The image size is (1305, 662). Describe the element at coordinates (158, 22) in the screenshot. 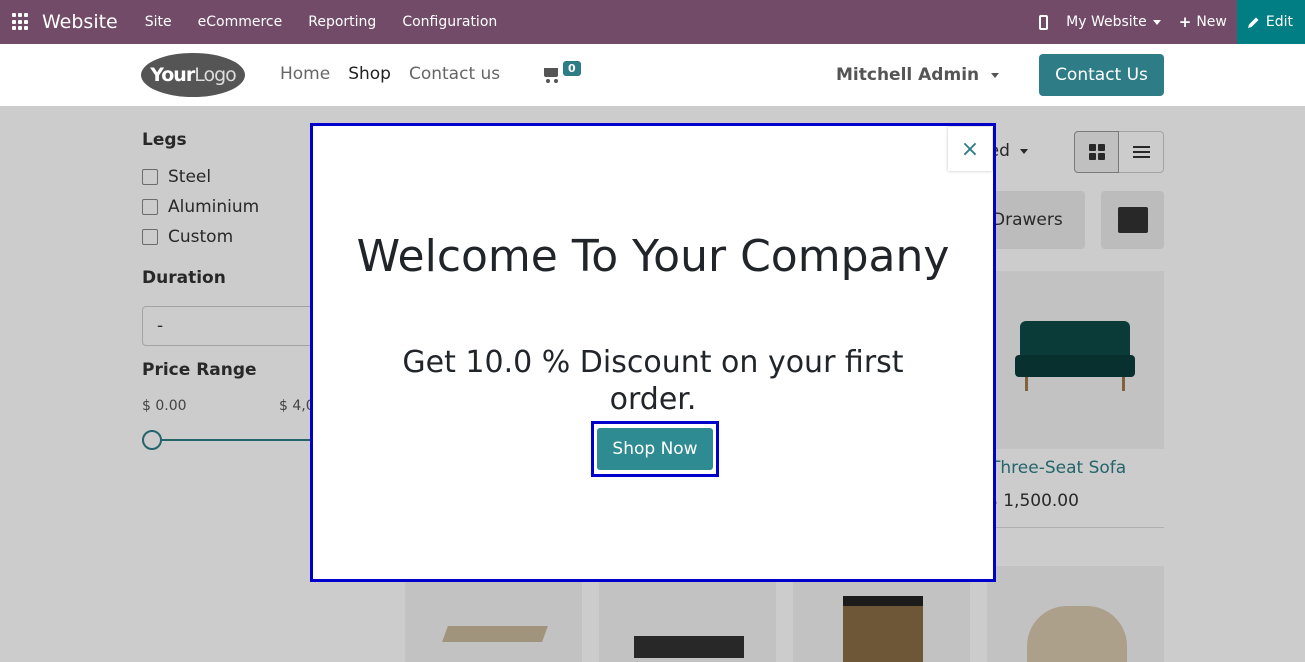

I see `menu-site: Site` at that location.